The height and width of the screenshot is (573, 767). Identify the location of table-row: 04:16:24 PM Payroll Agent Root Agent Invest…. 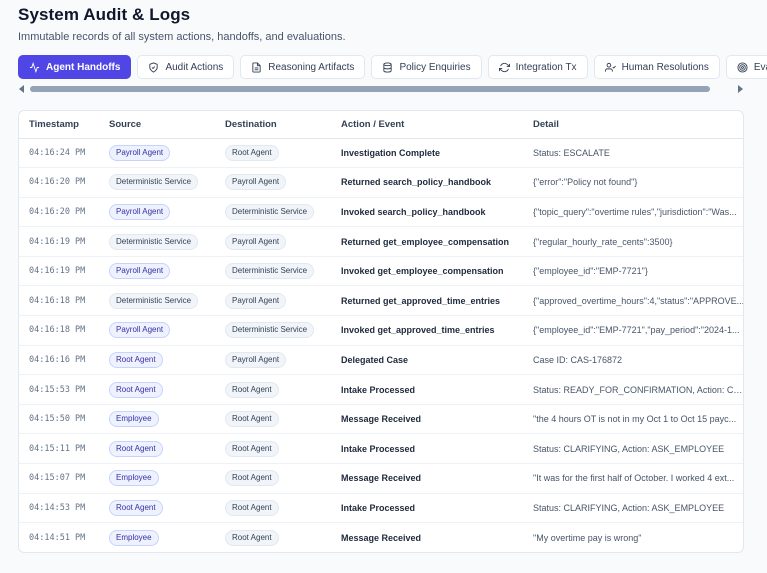
(381, 153).